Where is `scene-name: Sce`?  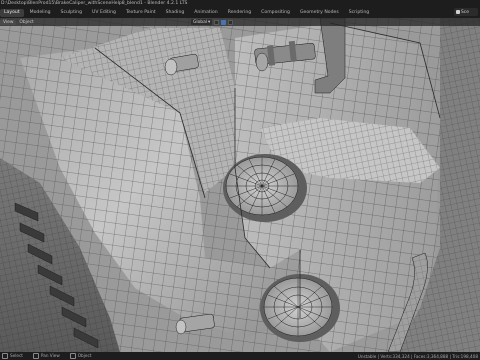 scene-name: Sce is located at coordinates (465, 12).